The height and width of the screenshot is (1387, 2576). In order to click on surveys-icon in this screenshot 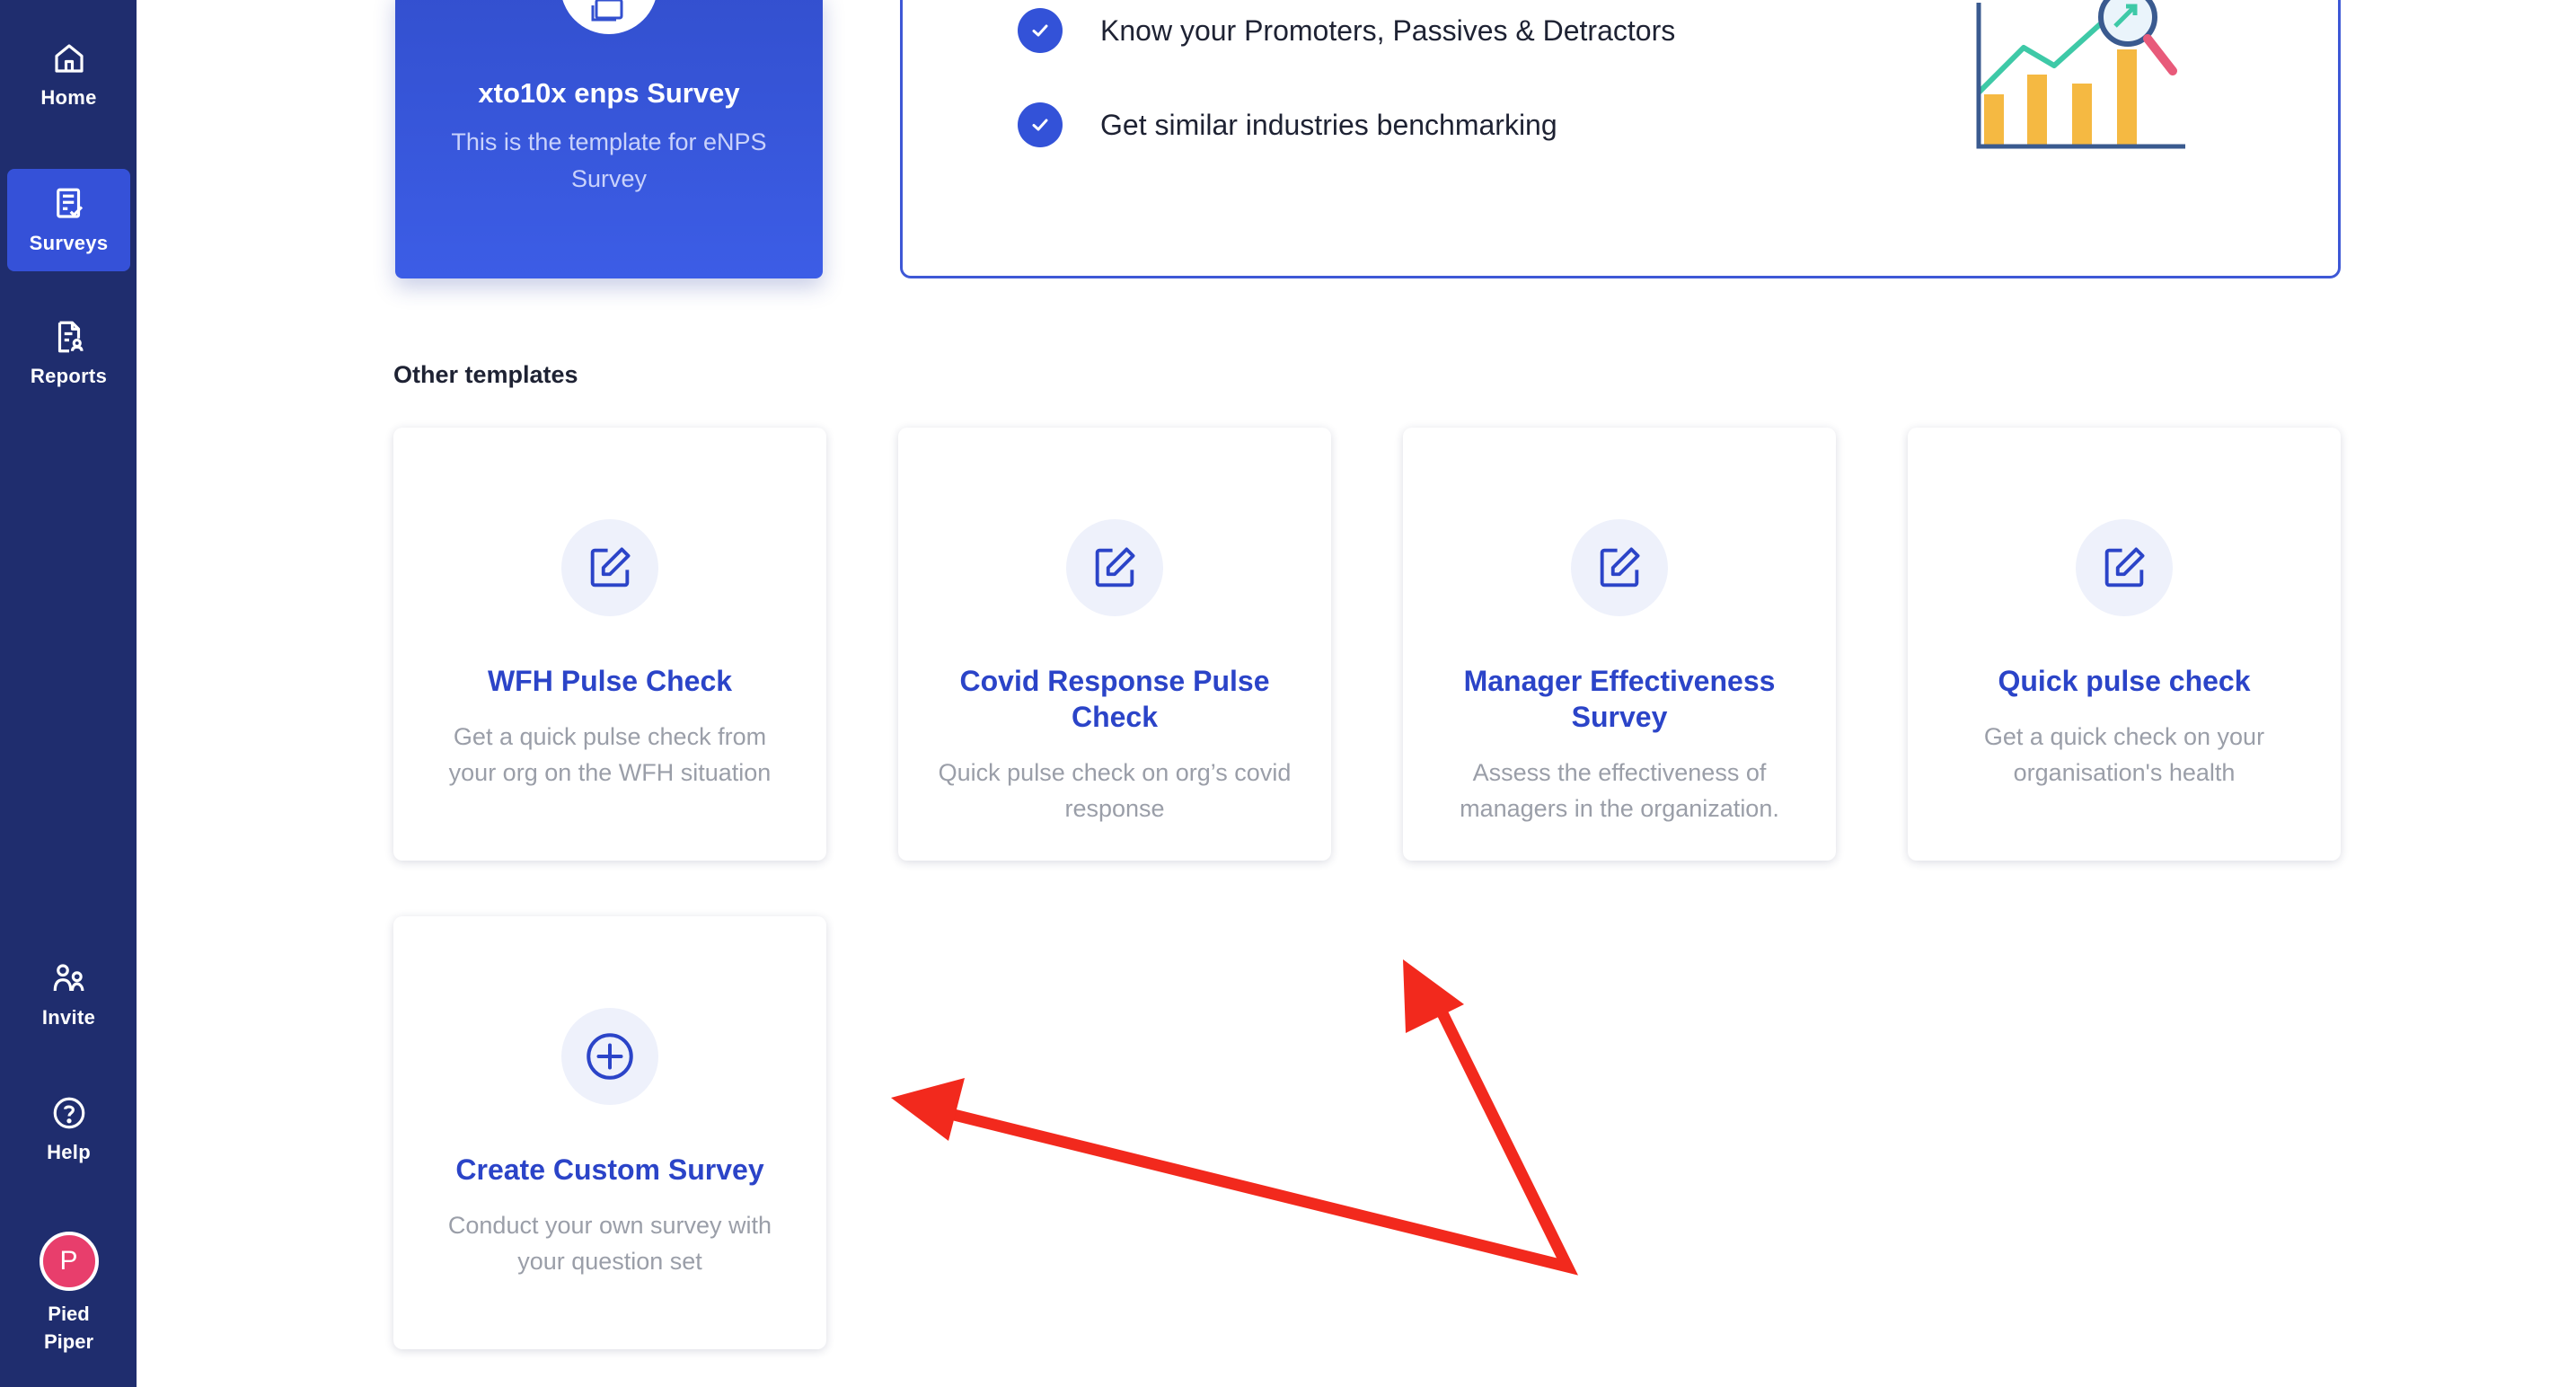, I will do `click(69, 203)`.